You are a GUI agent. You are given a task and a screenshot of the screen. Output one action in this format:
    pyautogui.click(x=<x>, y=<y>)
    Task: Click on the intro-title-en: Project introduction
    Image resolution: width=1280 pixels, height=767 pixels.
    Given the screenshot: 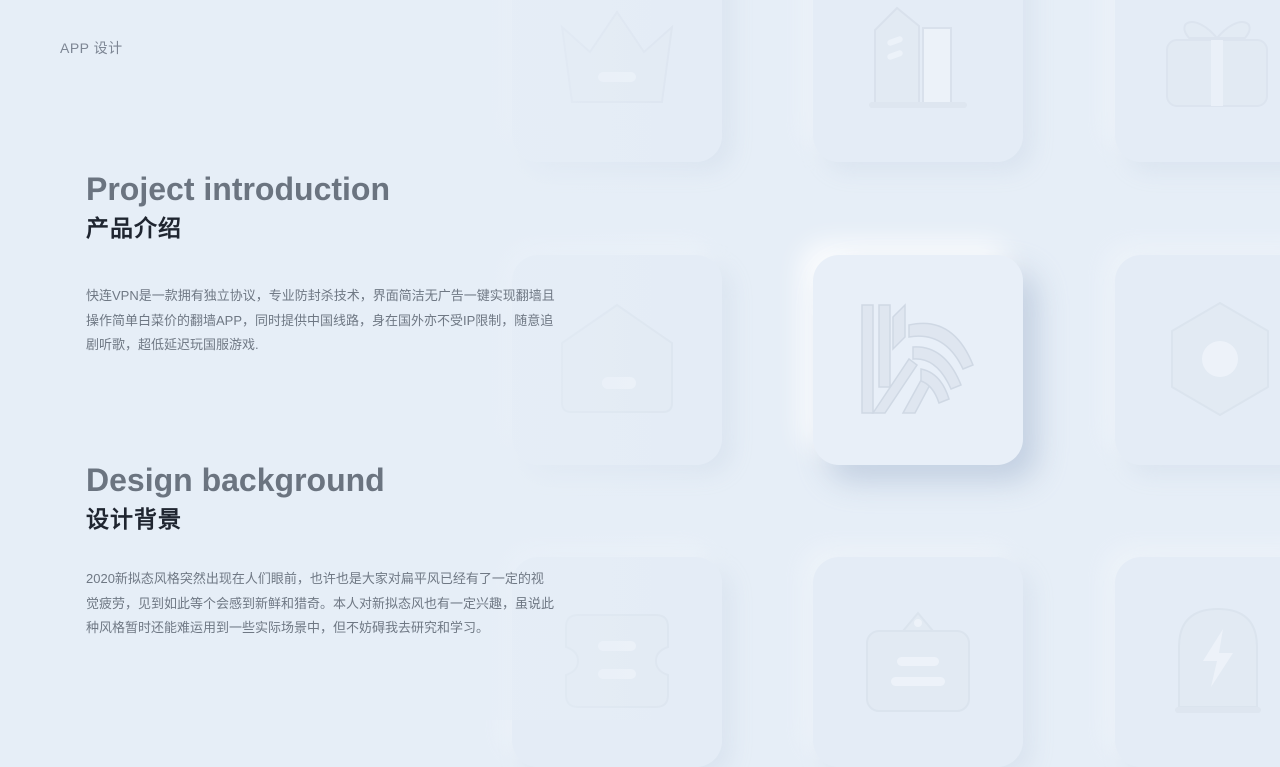 What is the action you would take?
    pyautogui.click(x=238, y=189)
    